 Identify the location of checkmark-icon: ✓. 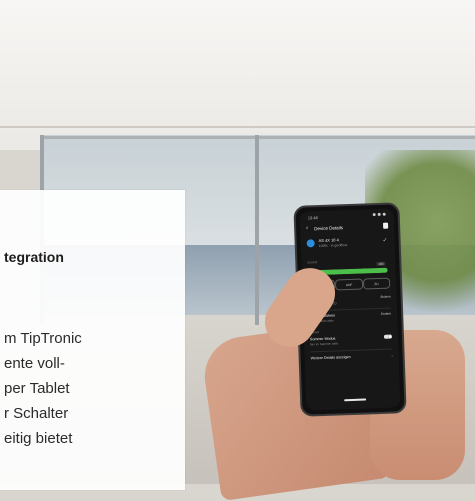
(385, 240).